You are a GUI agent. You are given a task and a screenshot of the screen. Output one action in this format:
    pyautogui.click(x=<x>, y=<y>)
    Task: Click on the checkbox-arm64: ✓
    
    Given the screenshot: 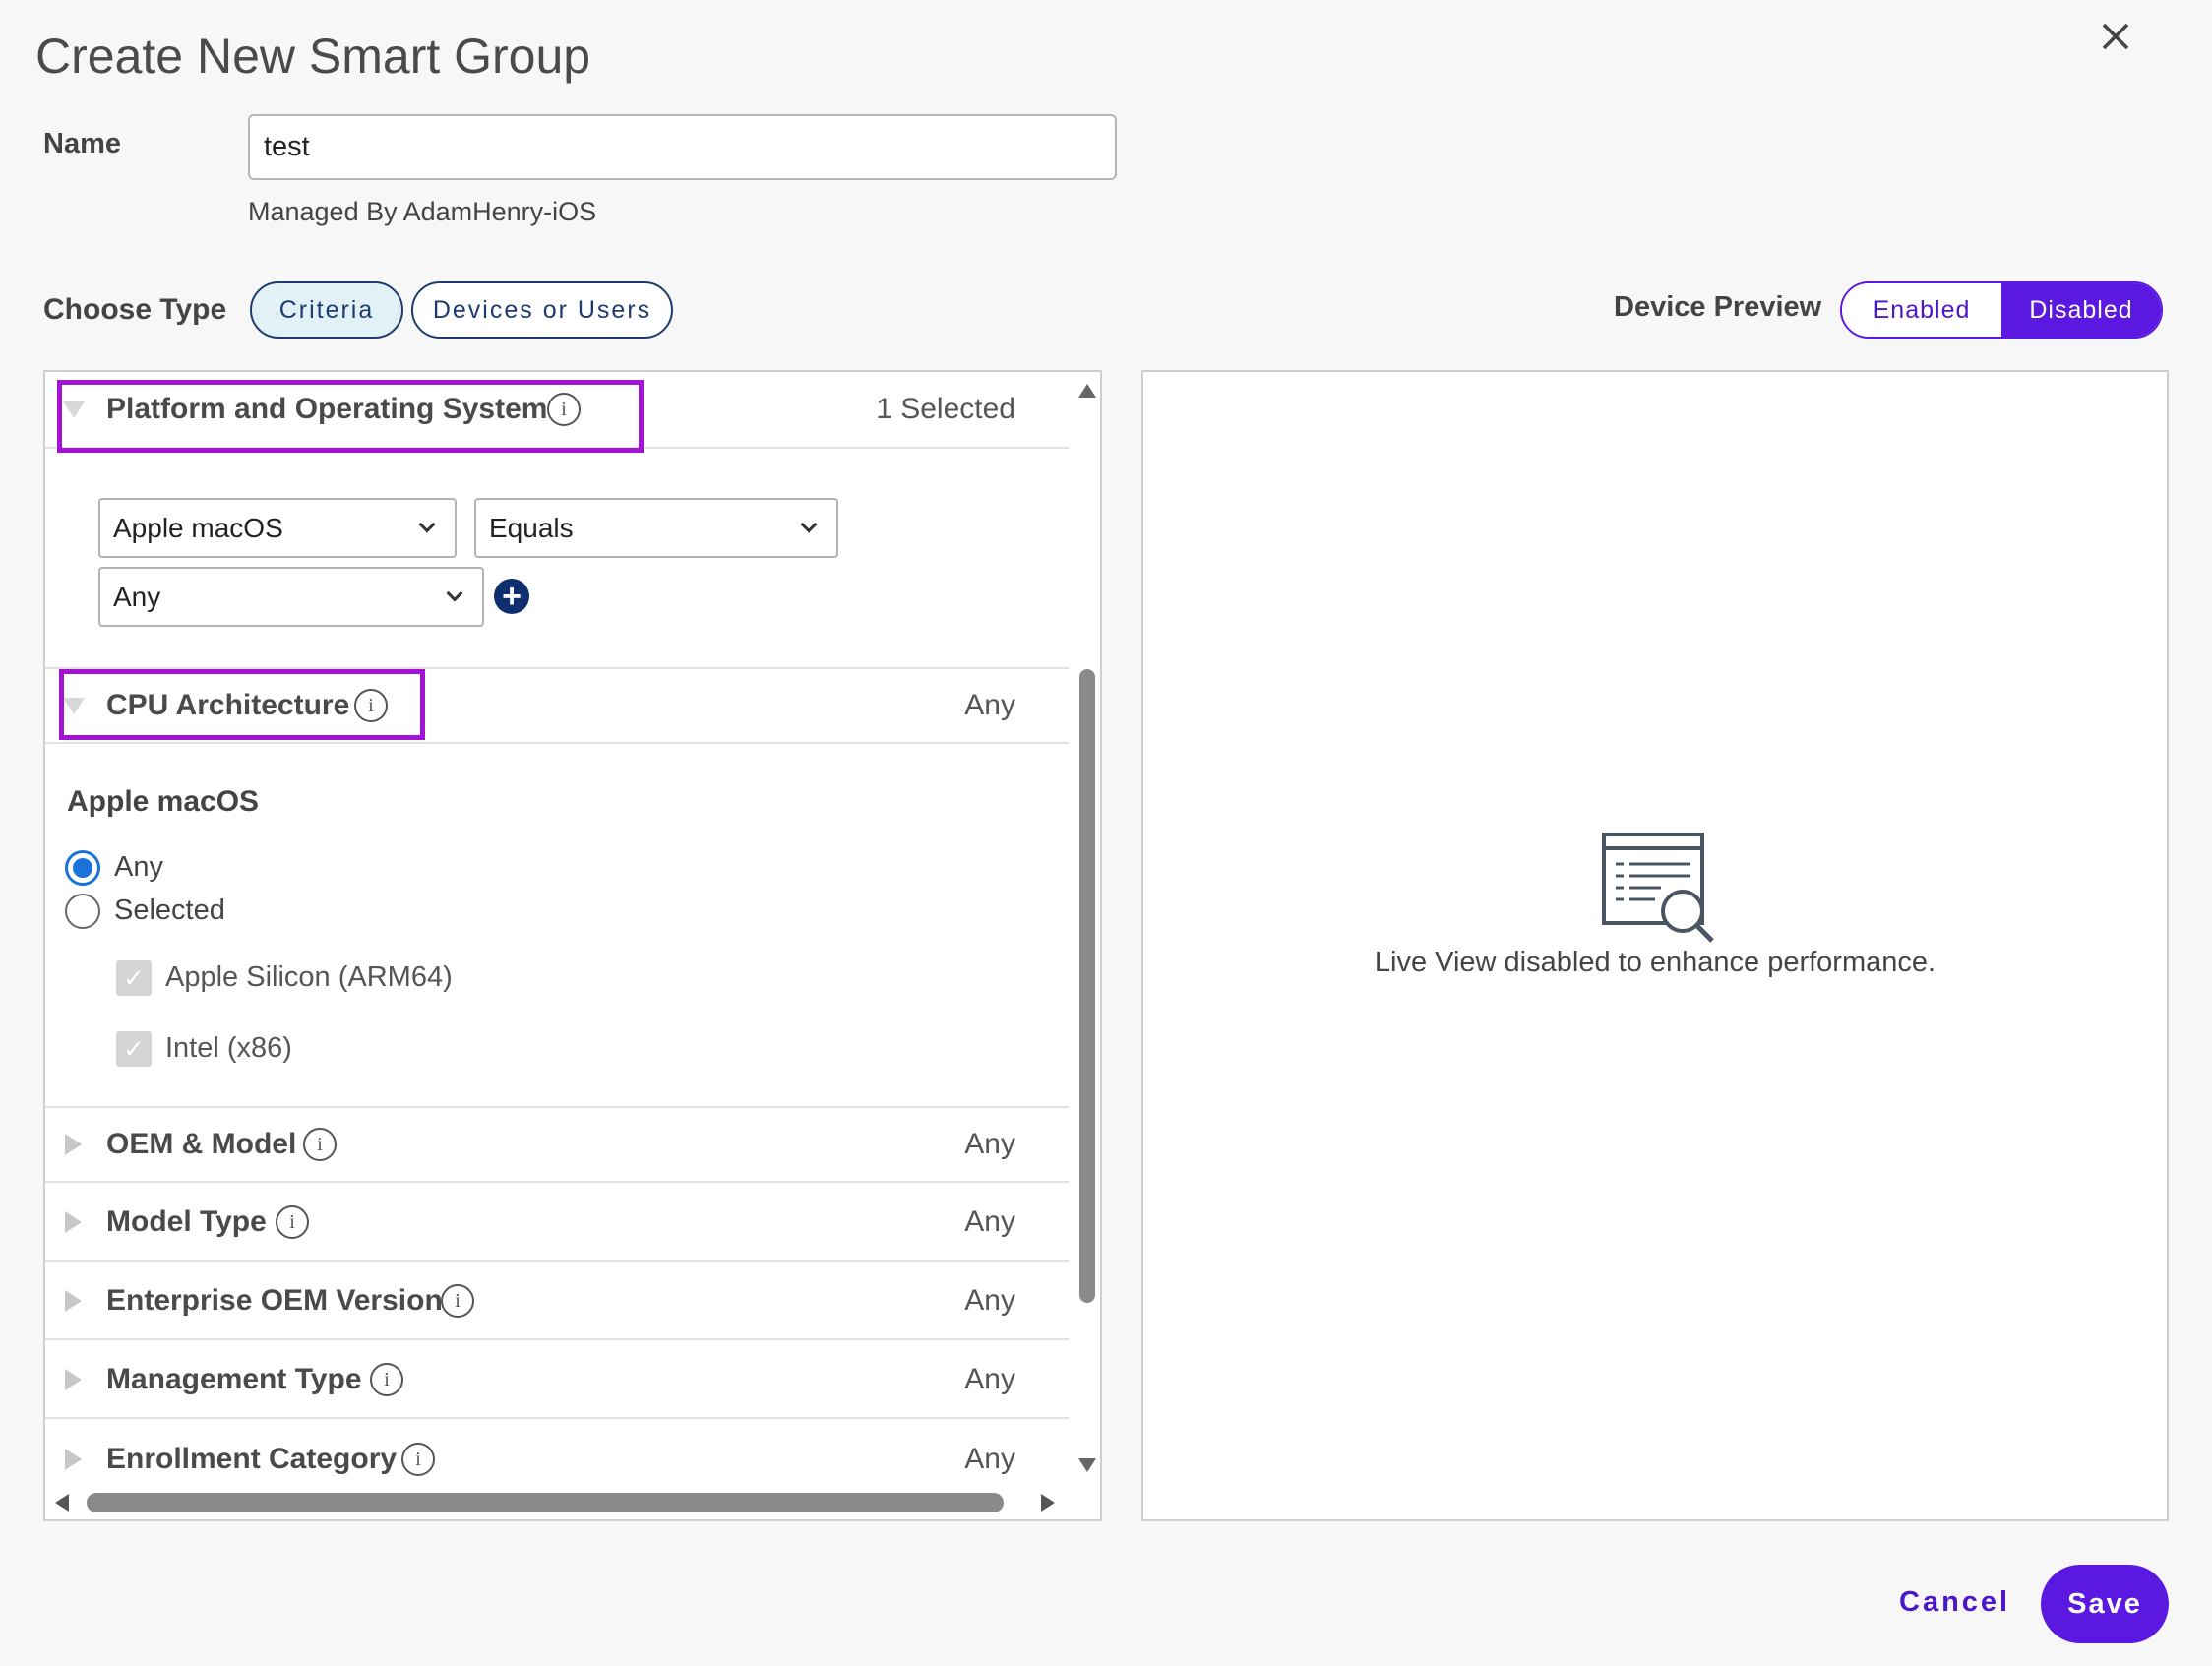 What is the action you would take?
    pyautogui.click(x=134, y=978)
    